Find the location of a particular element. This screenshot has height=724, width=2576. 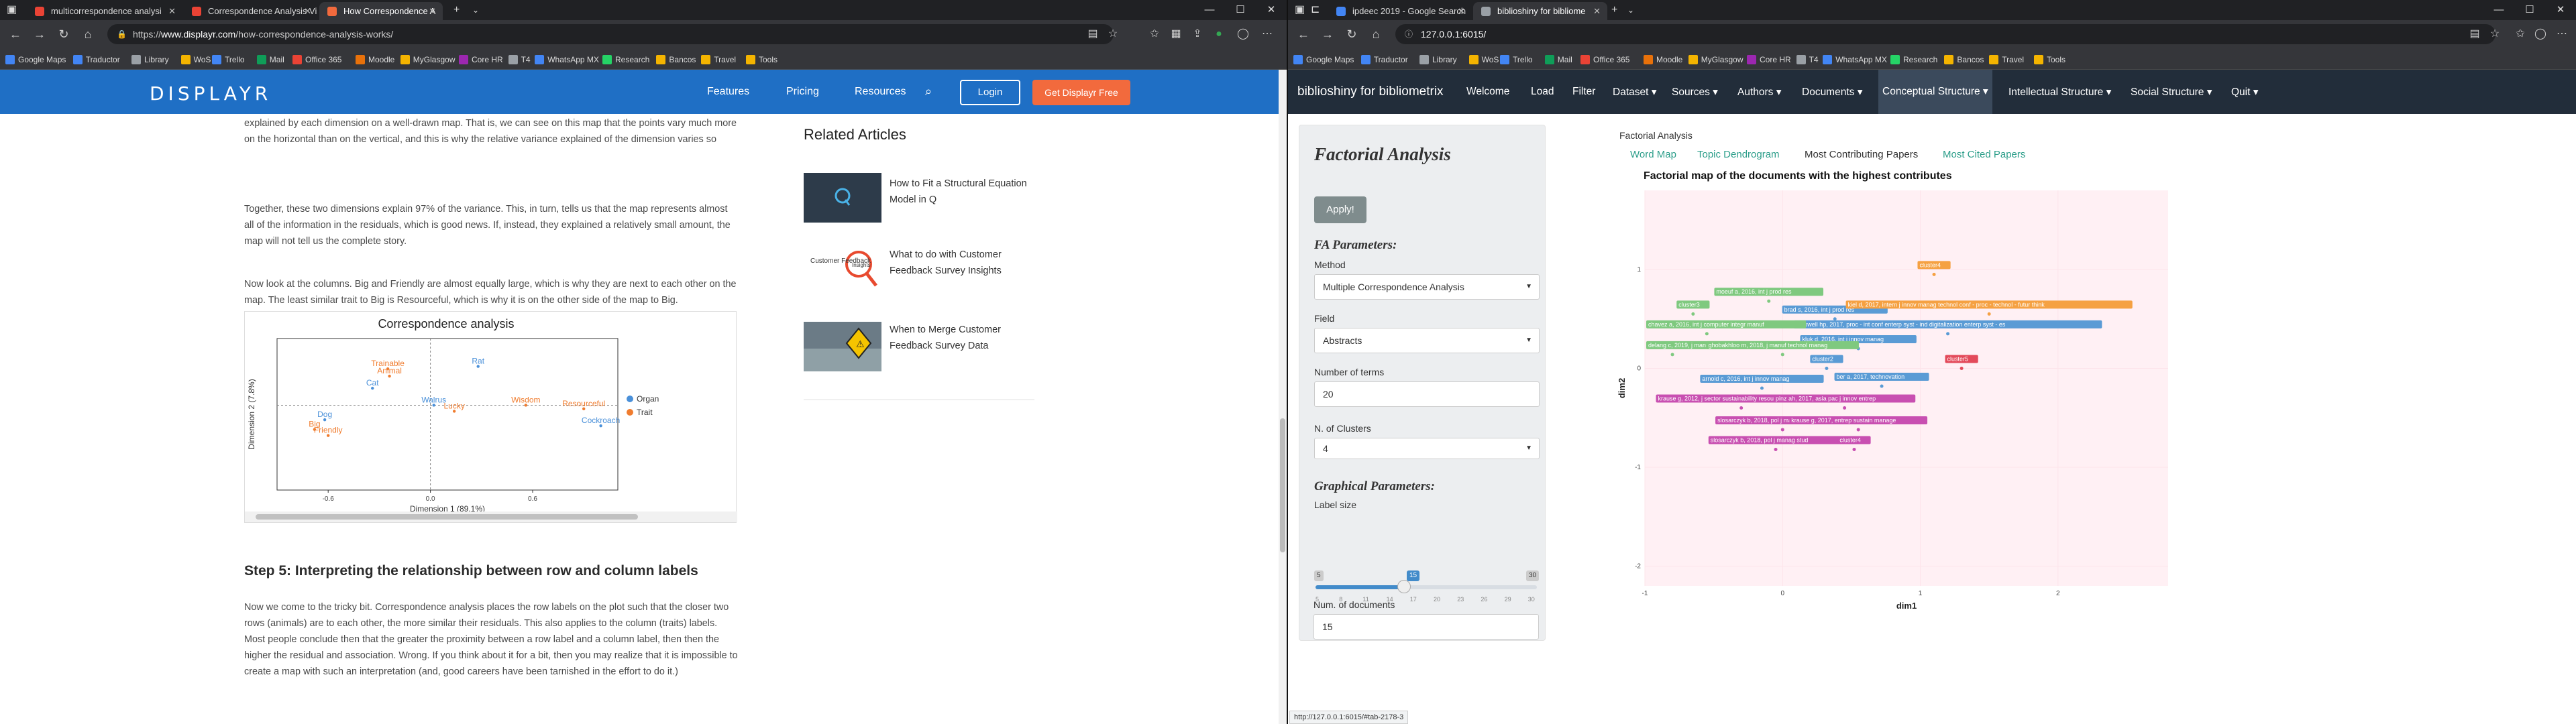

nav-conceptual-structure: Conceptual Structure ▾ is located at coordinates (1935, 92).